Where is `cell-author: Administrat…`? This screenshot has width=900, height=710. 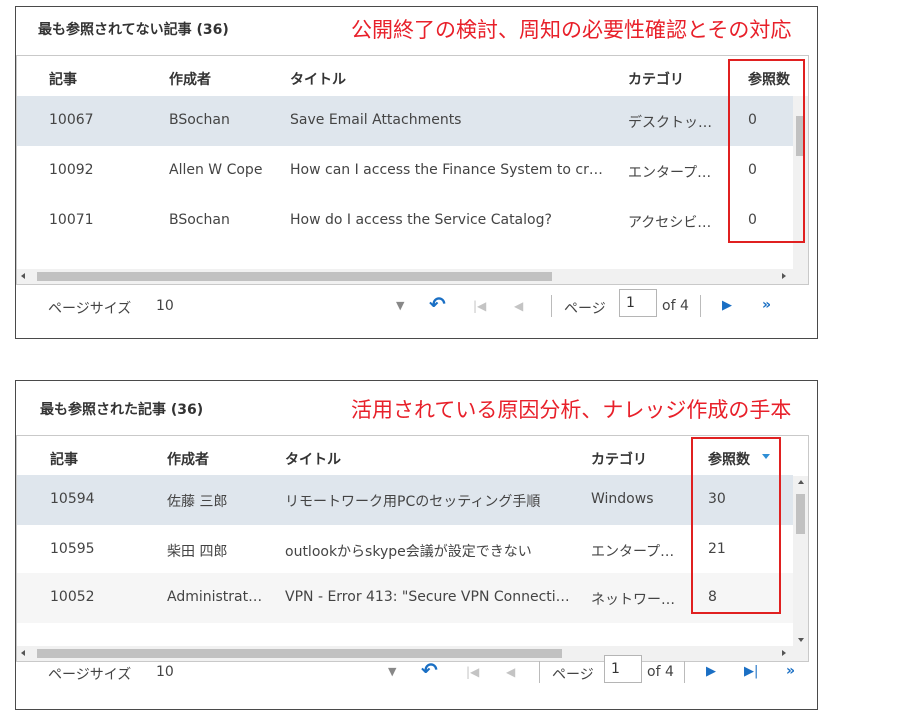
cell-author: Administrat… is located at coordinates (215, 597).